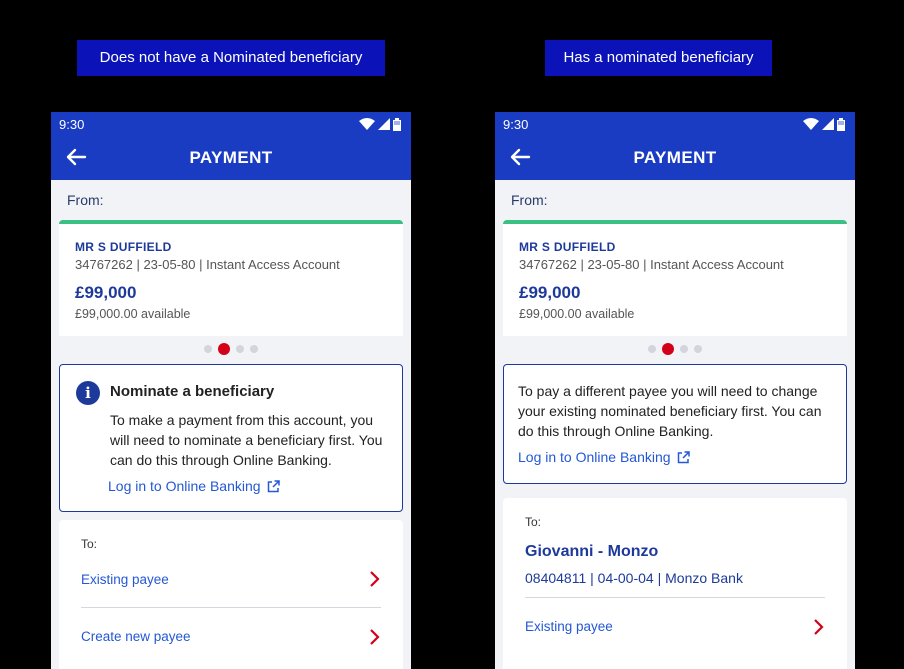 Image resolution: width=904 pixels, height=669 pixels. I want to click on create-new-payee-label: Create new payee, so click(136, 636).